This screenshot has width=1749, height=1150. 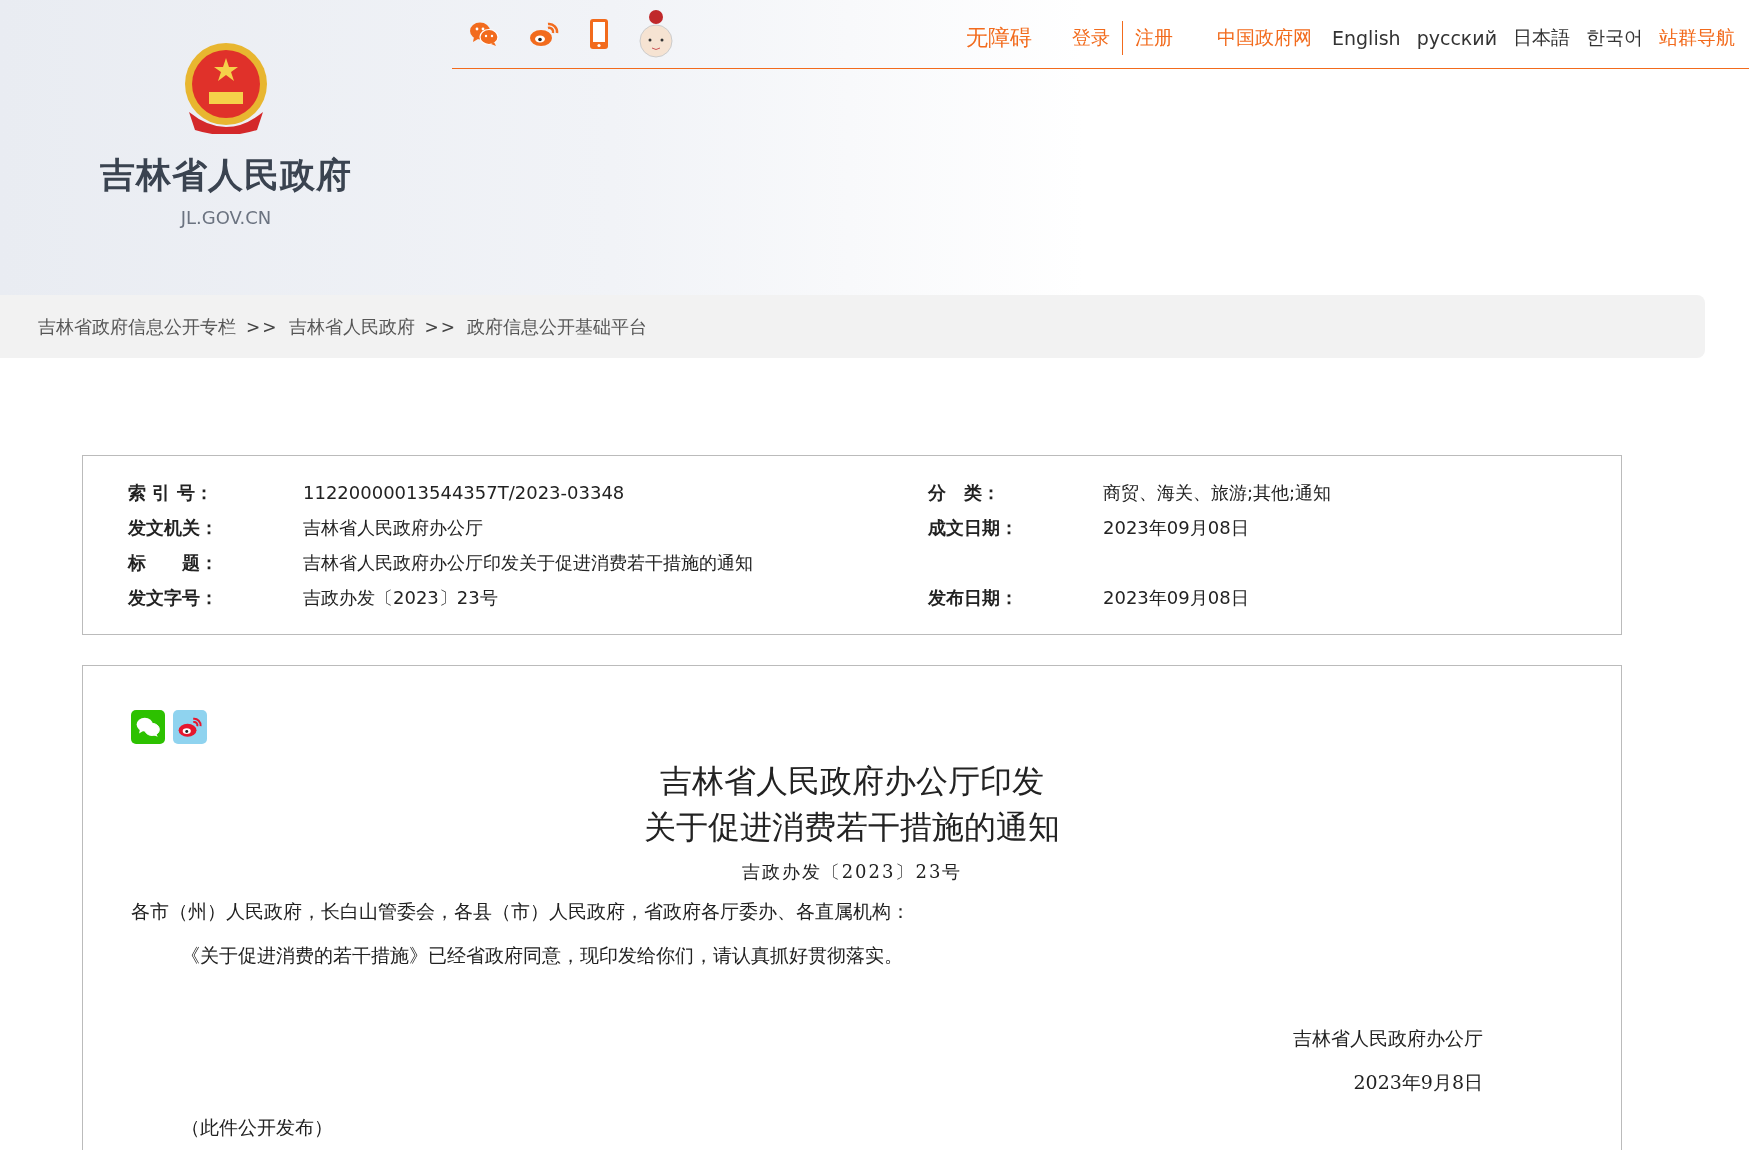 What do you see at coordinates (964, 493) in the screenshot?
I see `metadata-label: 分 类：` at bounding box center [964, 493].